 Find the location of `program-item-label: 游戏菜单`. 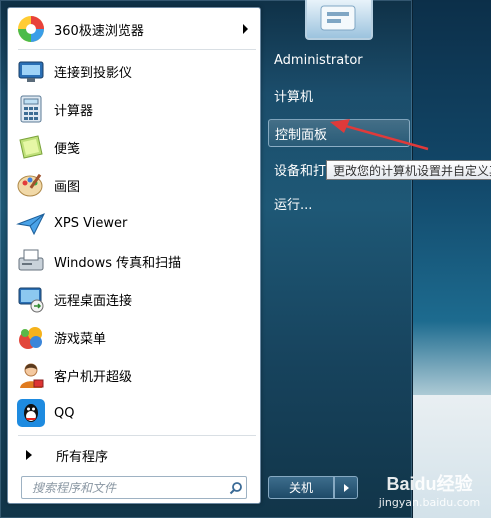

program-item-label: 游戏菜单 is located at coordinates (80, 339).